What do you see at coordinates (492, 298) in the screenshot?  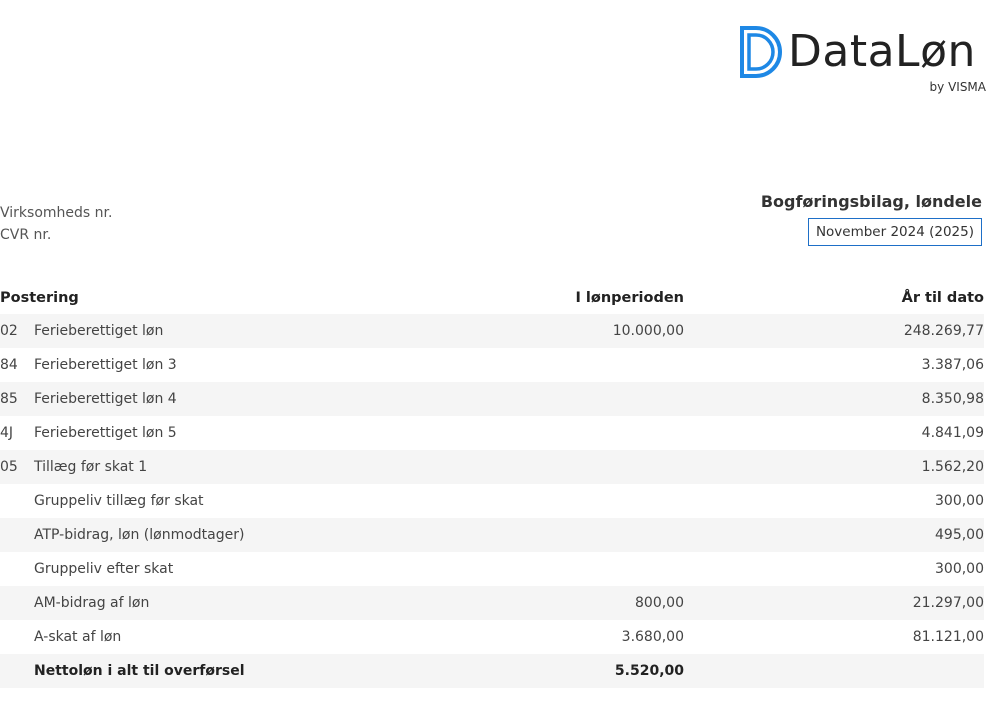 I see `table-header: Postering I lønperioden År til dato` at bounding box center [492, 298].